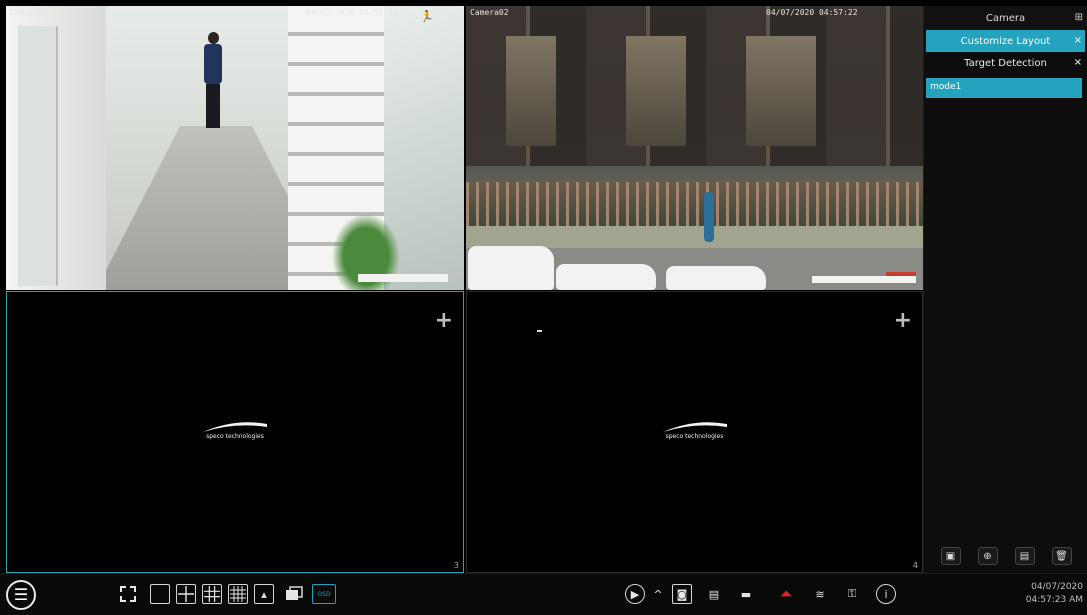 The height and width of the screenshot is (615, 1087). Describe the element at coordinates (886, 594) in the screenshot. I see `info-icon: i` at that location.